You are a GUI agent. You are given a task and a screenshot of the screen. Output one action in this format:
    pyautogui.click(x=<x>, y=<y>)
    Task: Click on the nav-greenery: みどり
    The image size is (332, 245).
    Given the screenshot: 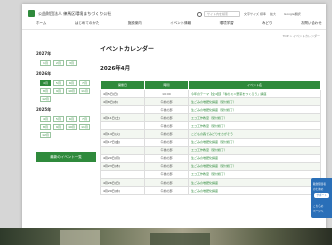 What is the action you would take?
    pyautogui.click(x=267, y=23)
    